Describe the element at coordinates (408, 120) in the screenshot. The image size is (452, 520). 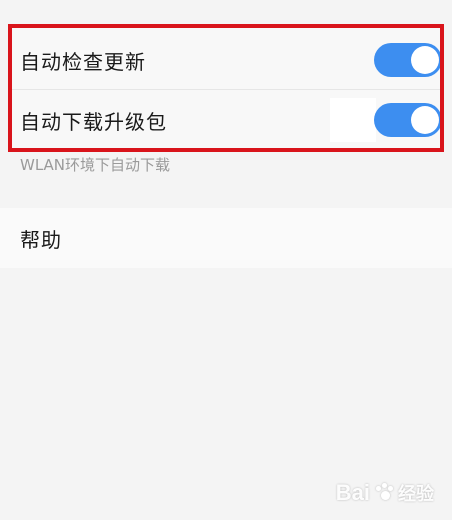
I see `toggle-auto-download` at that location.